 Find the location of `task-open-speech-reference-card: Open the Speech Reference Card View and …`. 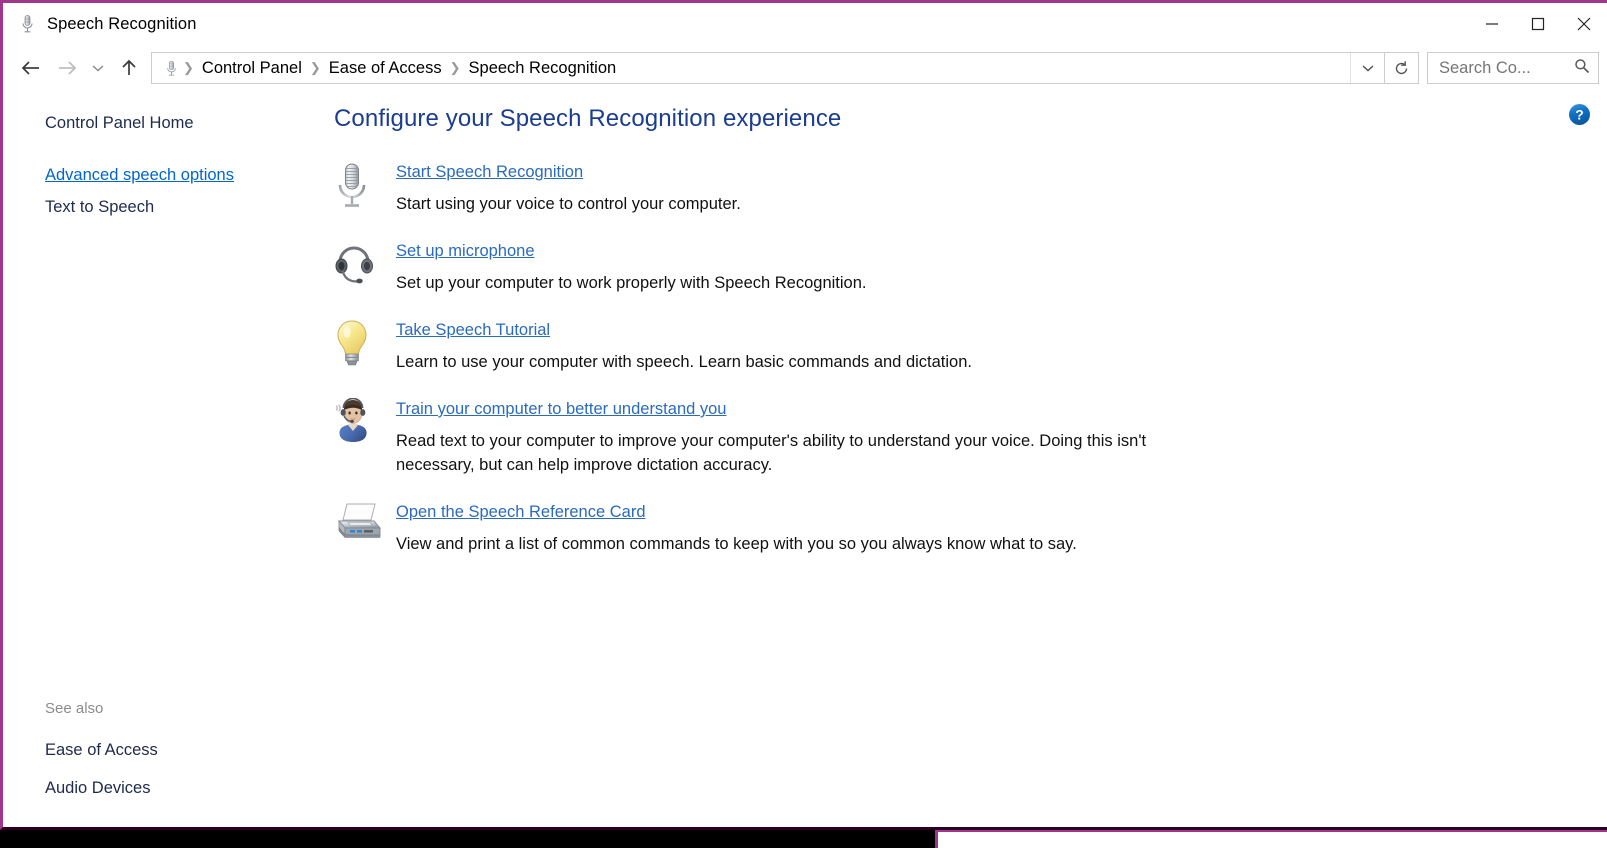

task-open-speech-reference-card: Open the Speech Reference Card View and … is located at coordinates (967, 527).